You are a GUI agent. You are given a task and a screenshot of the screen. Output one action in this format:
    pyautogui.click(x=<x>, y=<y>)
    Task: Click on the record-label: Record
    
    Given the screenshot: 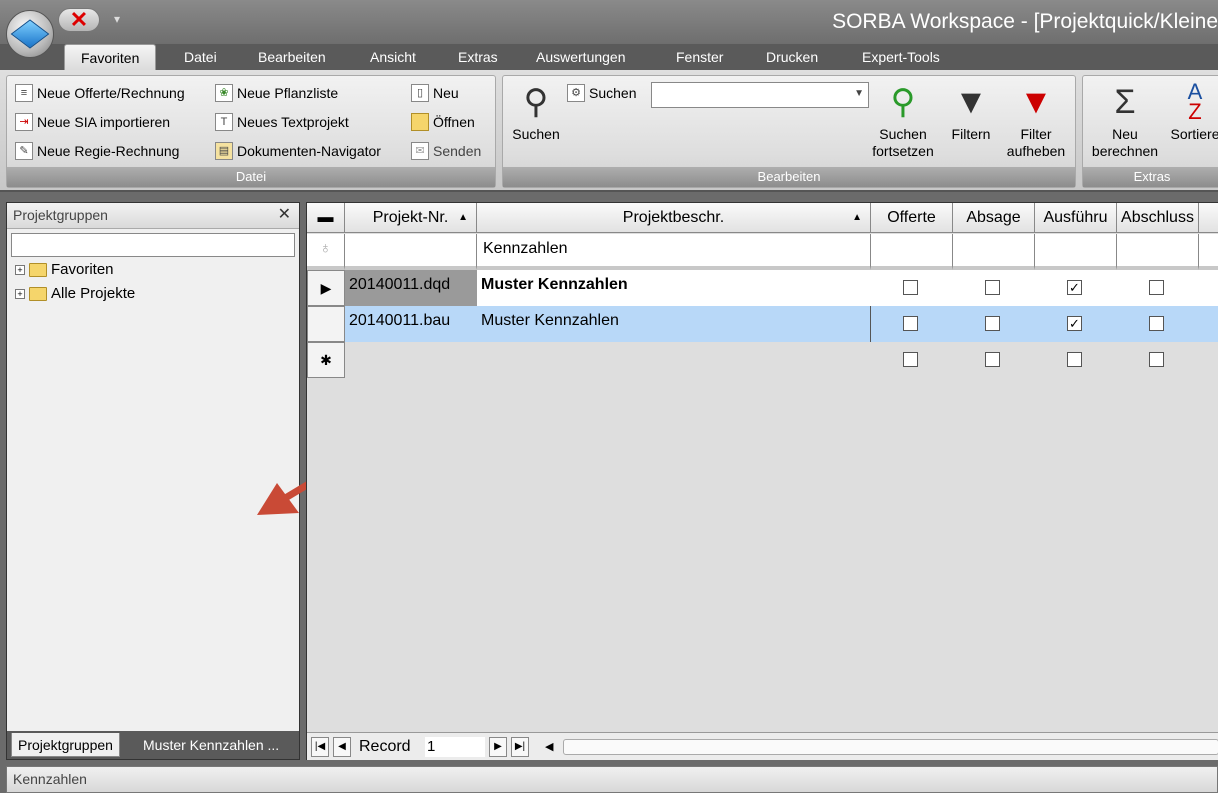 What is the action you would take?
    pyautogui.click(x=385, y=746)
    